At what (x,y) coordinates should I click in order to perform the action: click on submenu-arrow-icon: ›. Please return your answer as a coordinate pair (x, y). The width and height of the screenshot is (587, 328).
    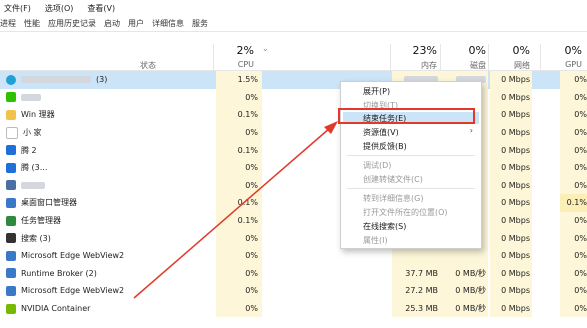
    Looking at the image, I should click on (471, 130).